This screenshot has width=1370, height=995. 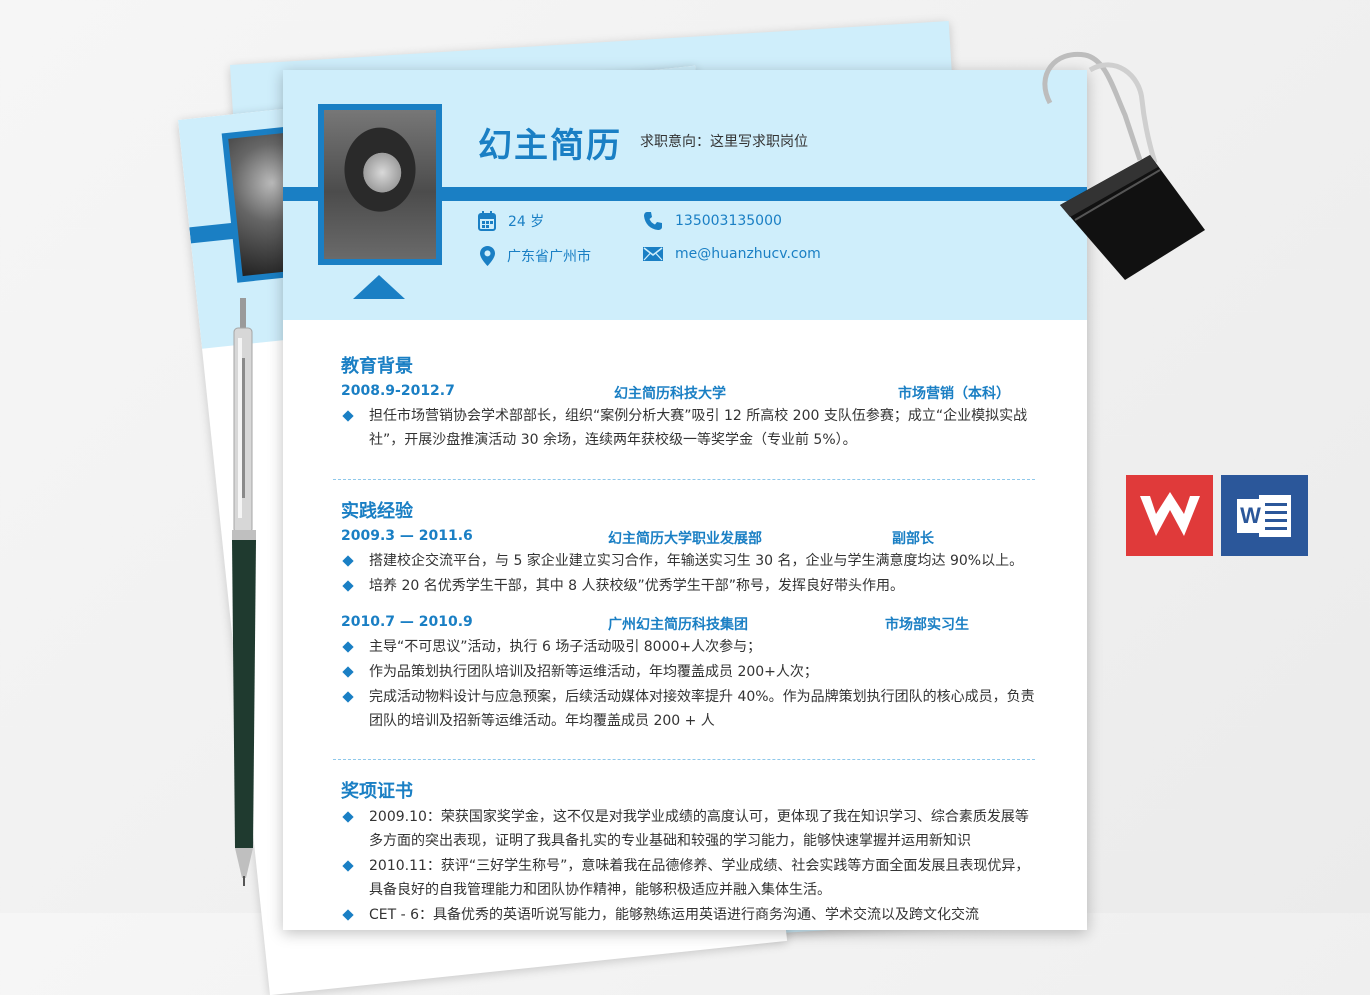 What do you see at coordinates (526, 222) in the screenshot?
I see `age-text: 24 岁` at bounding box center [526, 222].